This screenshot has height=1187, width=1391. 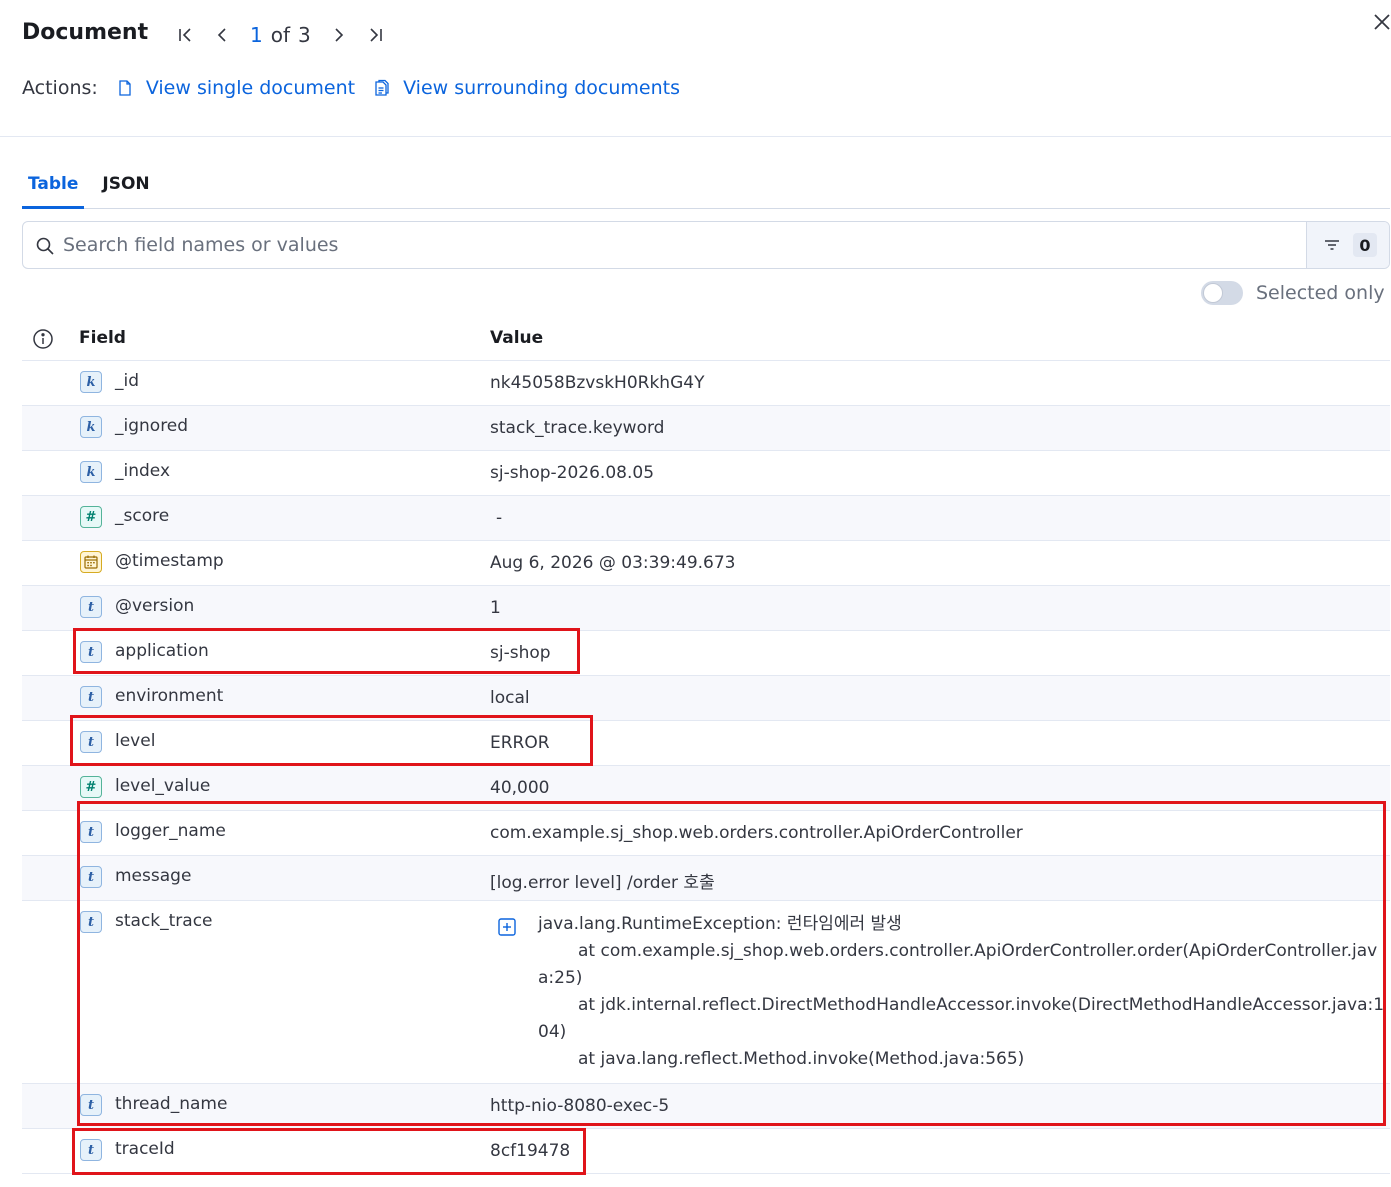 I want to click on table-row: @timestamp Aug 6, 2026 @ 03:39:49.673, so click(x=706, y=563).